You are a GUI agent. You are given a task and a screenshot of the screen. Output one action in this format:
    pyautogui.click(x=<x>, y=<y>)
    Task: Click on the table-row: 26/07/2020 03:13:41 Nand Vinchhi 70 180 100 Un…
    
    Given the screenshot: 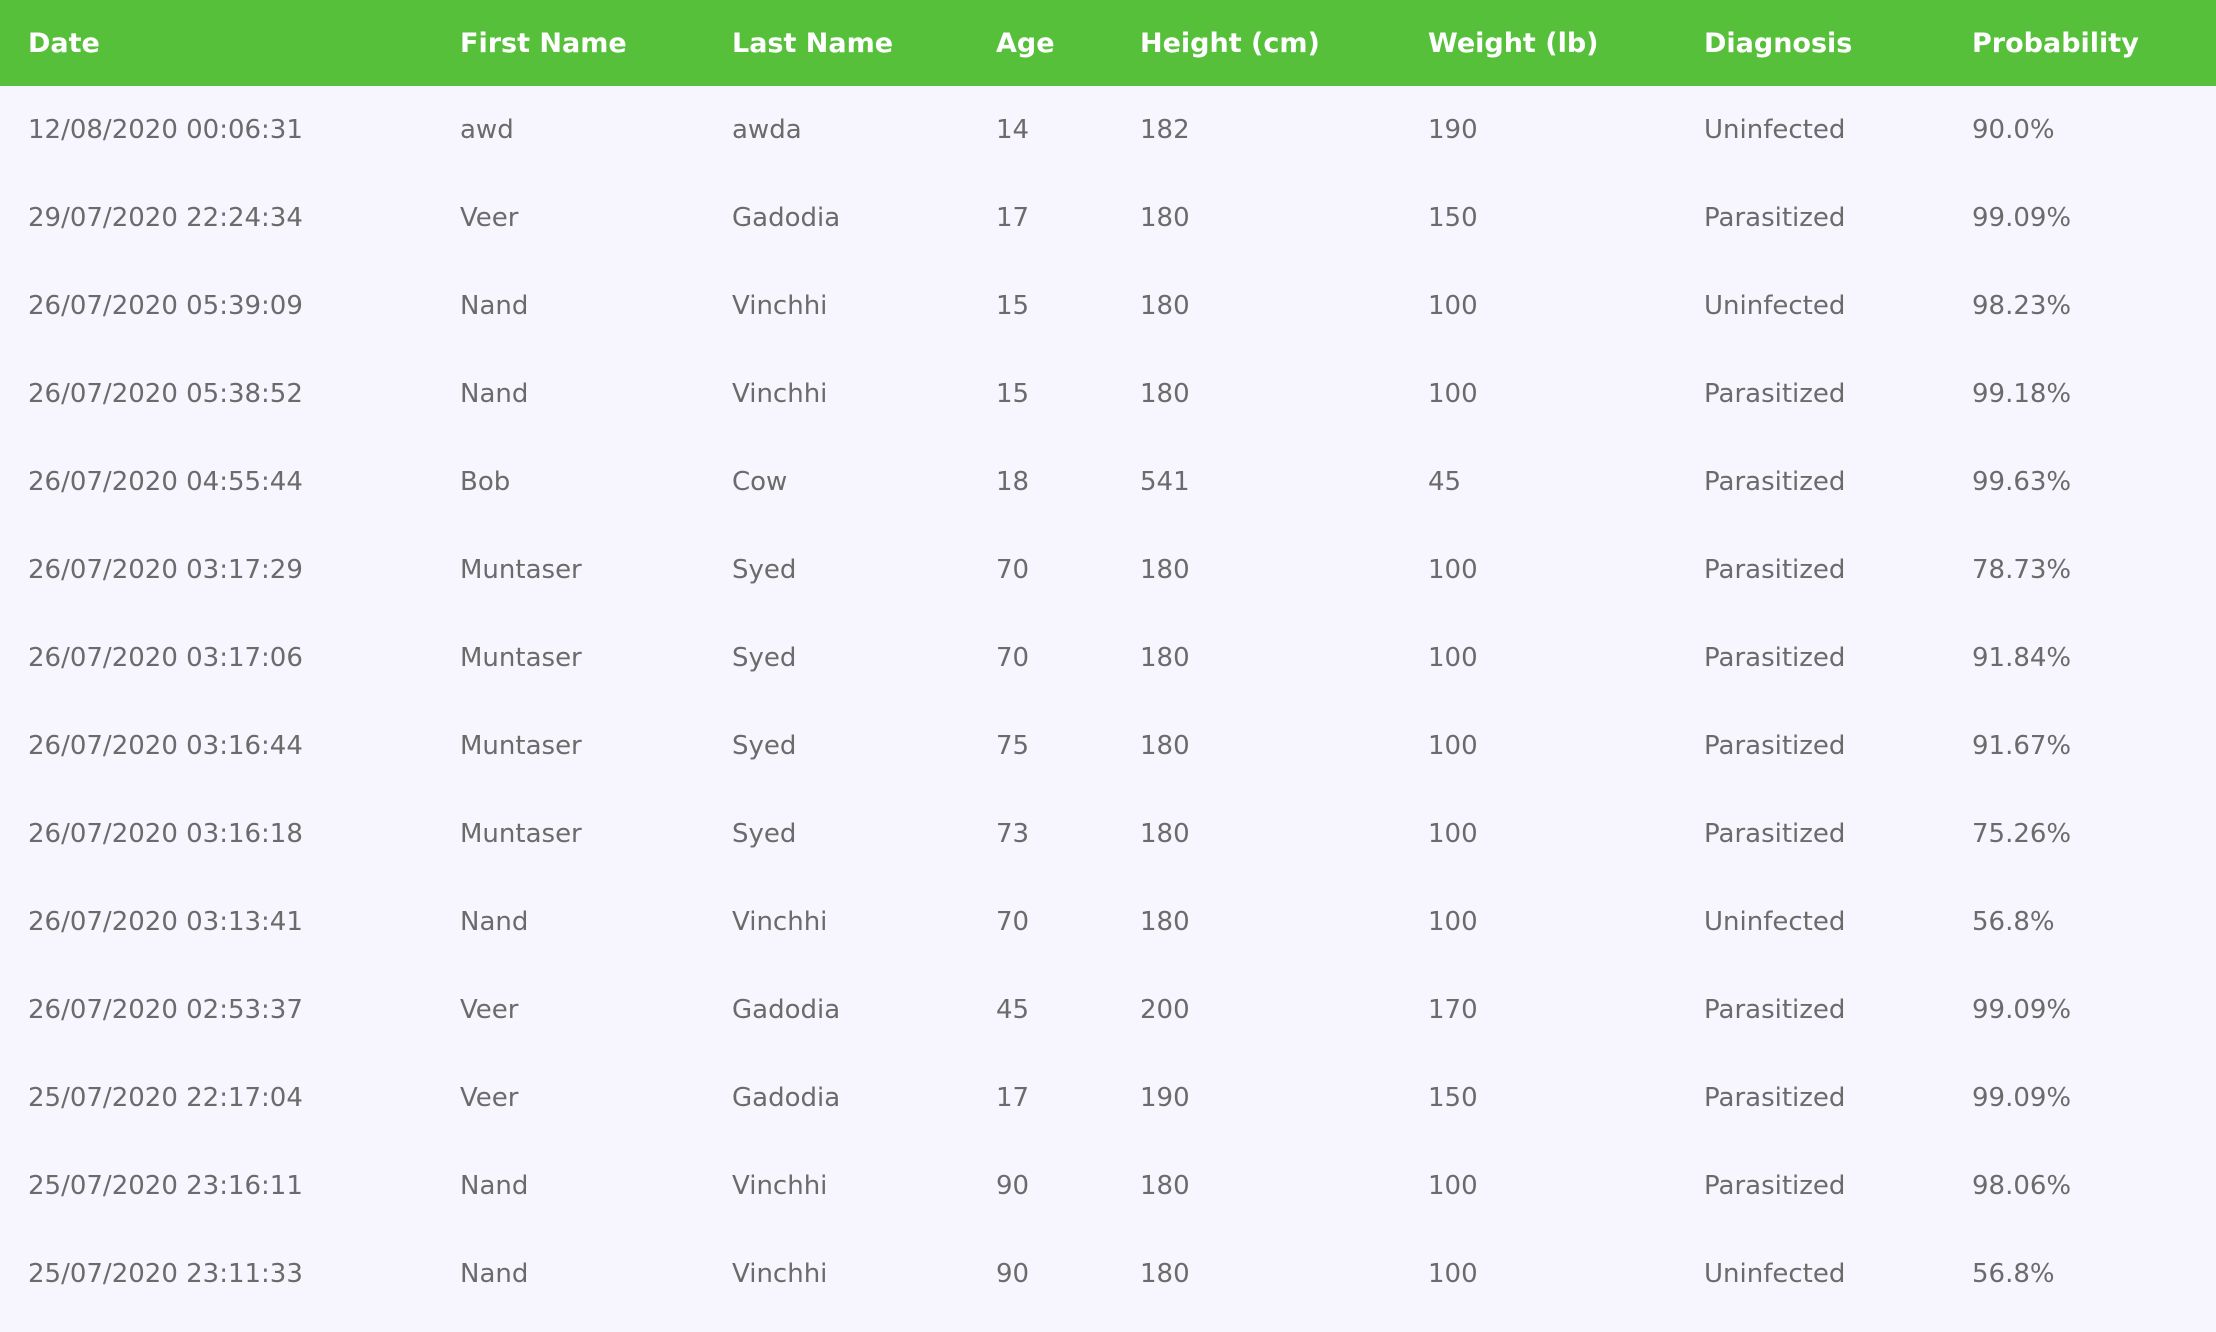 What is the action you would take?
    pyautogui.click(x=1108, y=922)
    